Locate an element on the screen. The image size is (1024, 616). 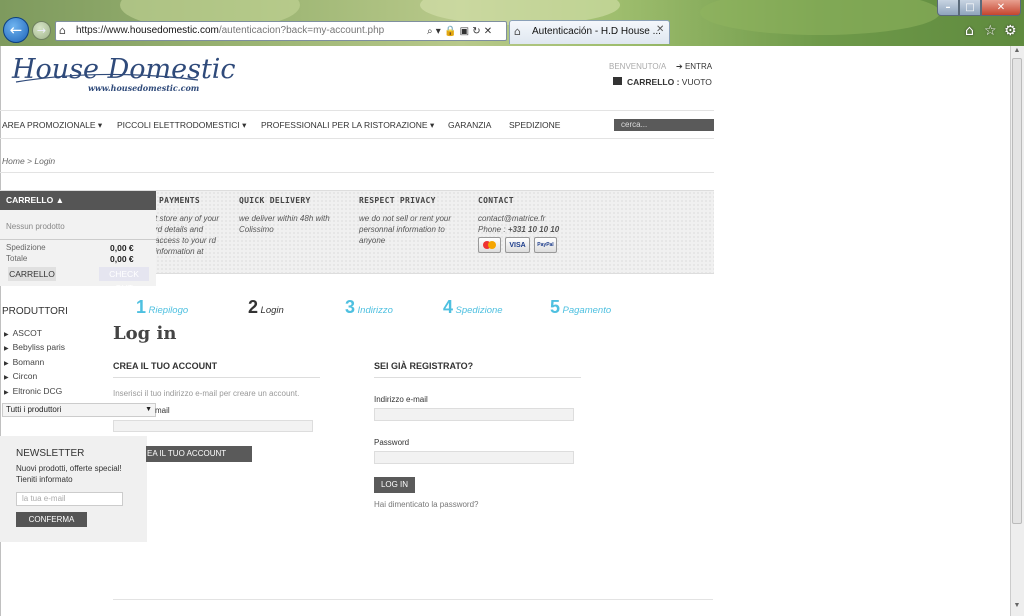
step-number: 2 is located at coordinates (253, 307).